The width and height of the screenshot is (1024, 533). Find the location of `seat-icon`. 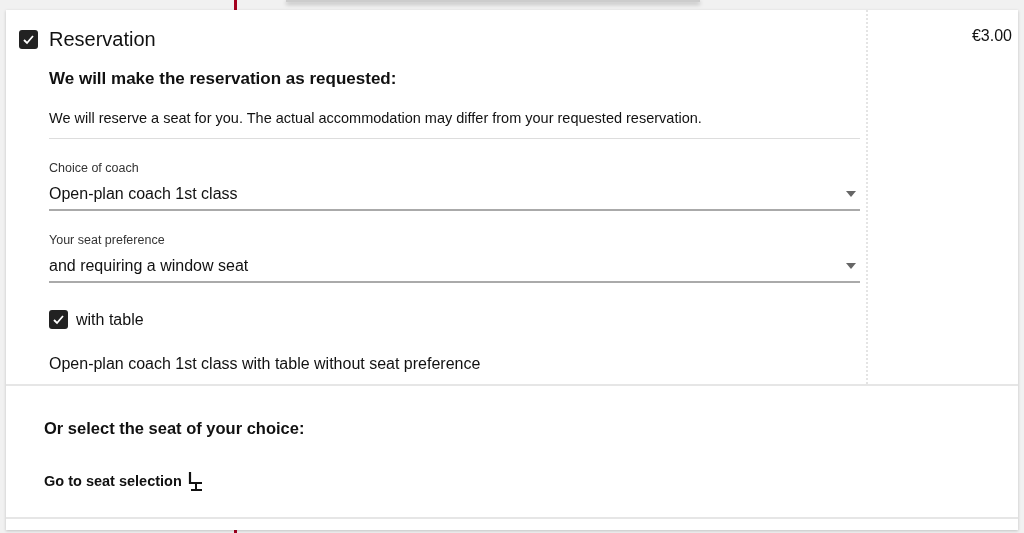

seat-icon is located at coordinates (195, 481).